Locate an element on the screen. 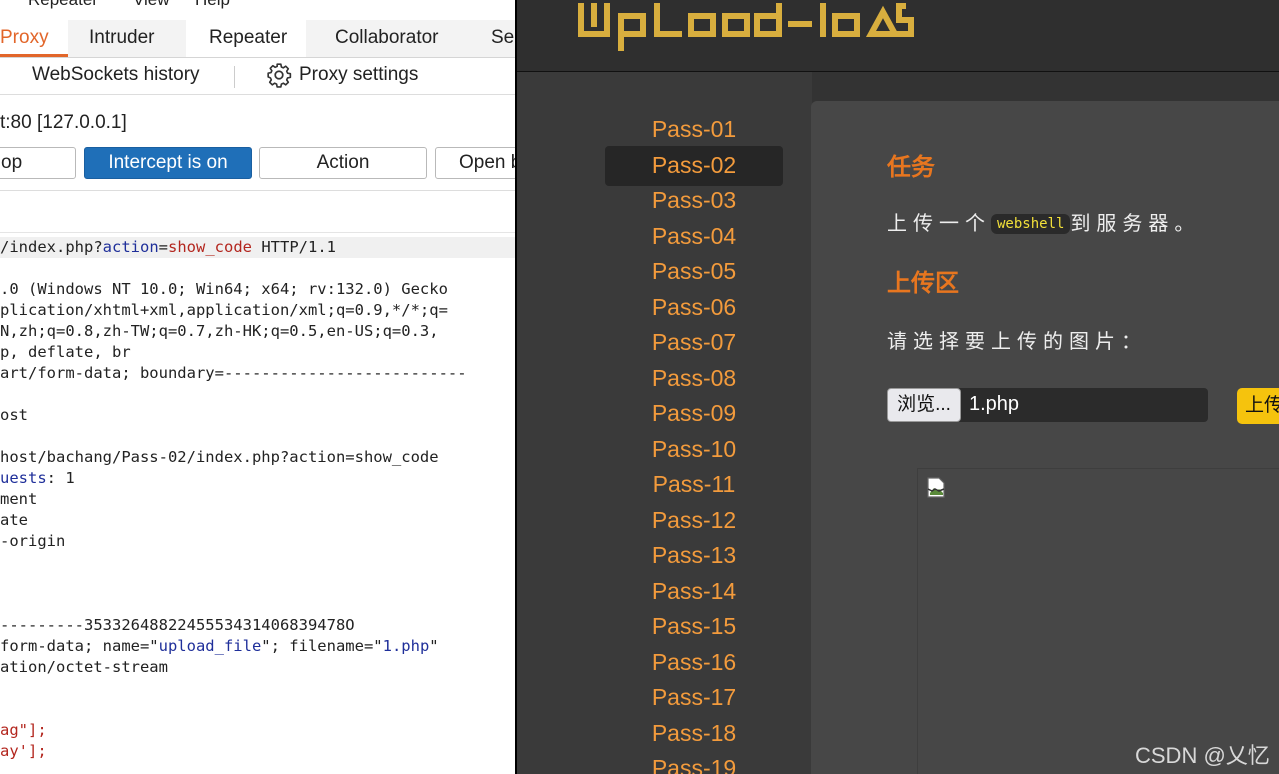 This screenshot has width=1279, height=774. pass-link-11: Pass-11 is located at coordinates (694, 485).